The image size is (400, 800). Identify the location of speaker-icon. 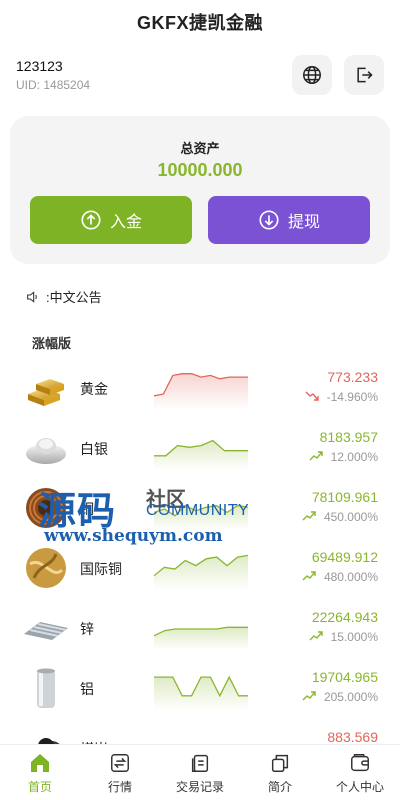
(32, 296).